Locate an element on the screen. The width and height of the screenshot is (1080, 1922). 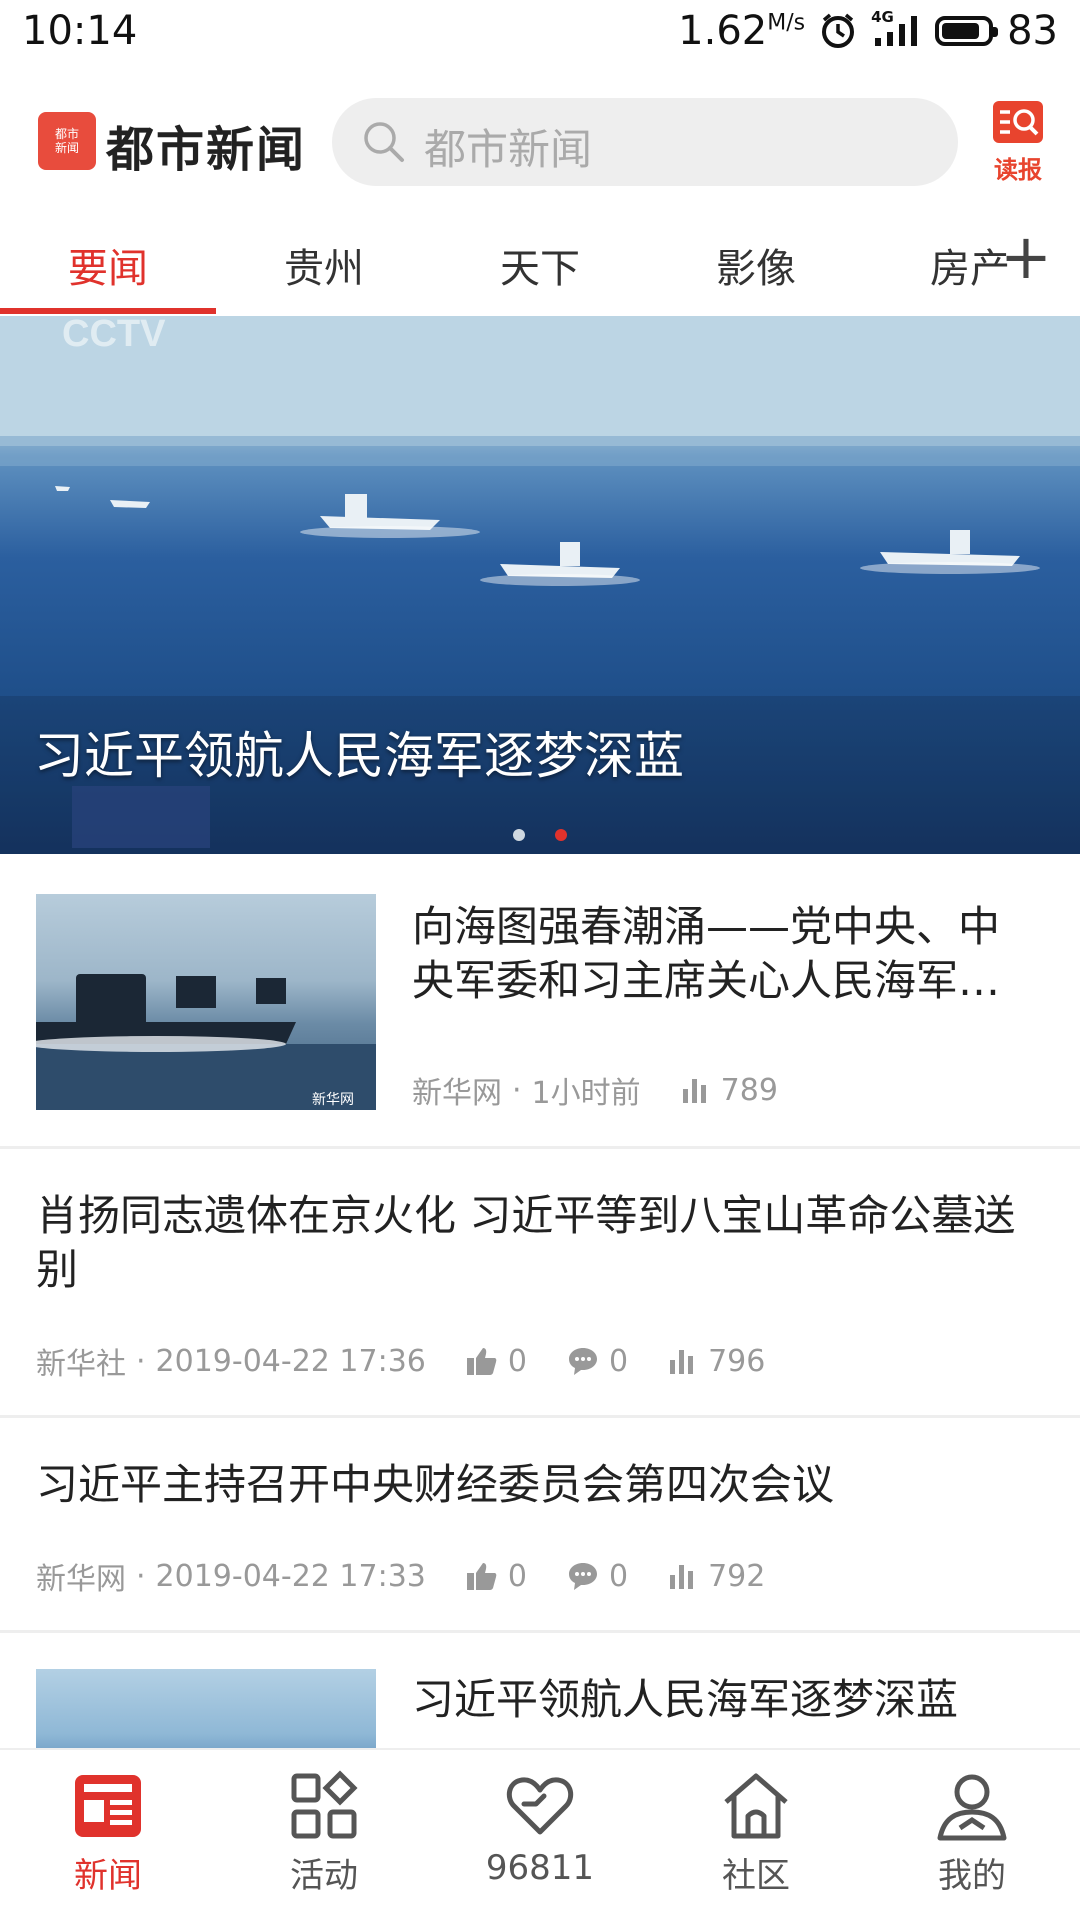
news-meta: 新华网 · 2019-04-22 17:33 0 0 792 is located at coordinates (400, 1576).